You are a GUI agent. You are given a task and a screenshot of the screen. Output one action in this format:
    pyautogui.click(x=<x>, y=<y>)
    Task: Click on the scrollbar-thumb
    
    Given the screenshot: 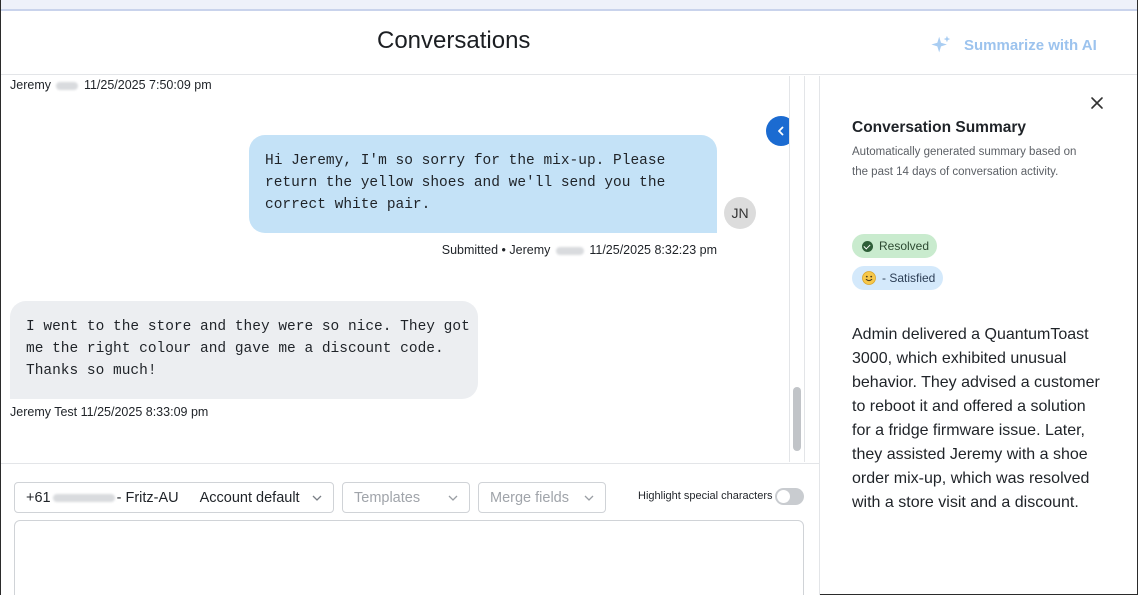 What is the action you would take?
    pyautogui.click(x=797, y=419)
    